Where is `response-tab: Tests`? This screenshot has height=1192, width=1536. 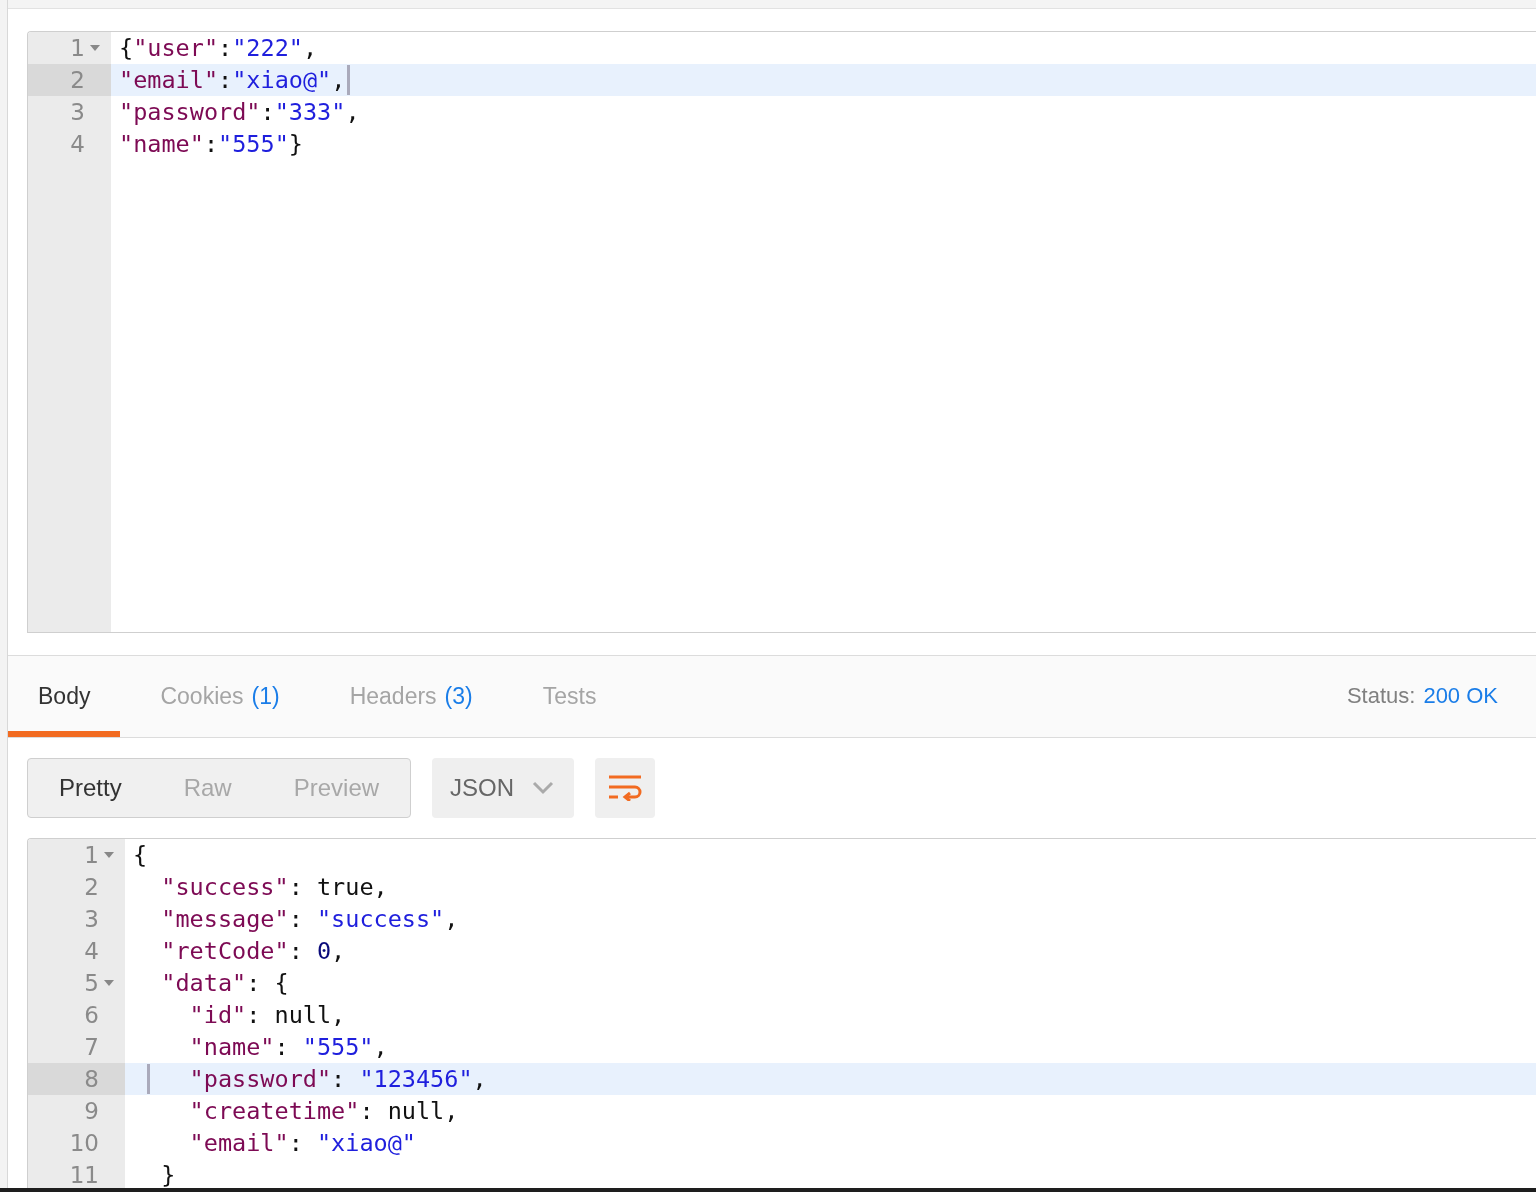
response-tab: Tests is located at coordinates (569, 696).